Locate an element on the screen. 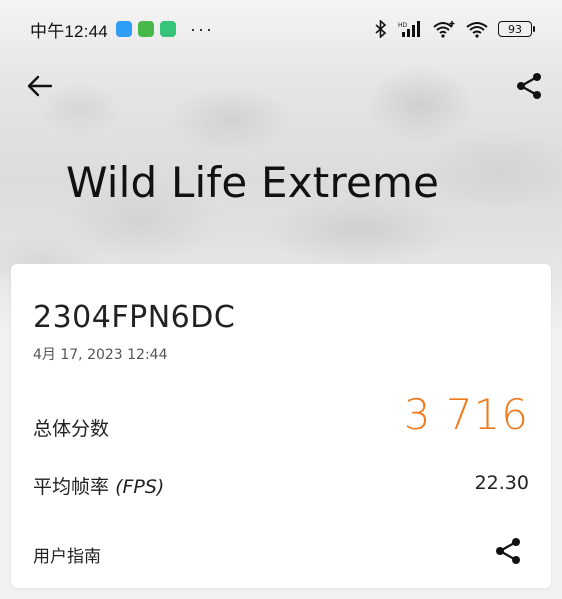 The height and width of the screenshot is (599, 562). notification-icons is located at coordinates (145, 29).